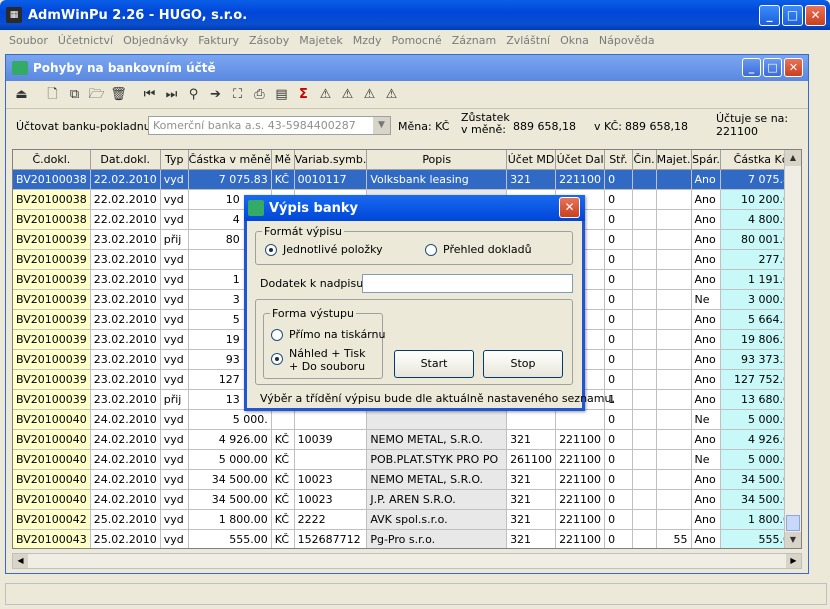 The width and height of the screenshot is (830, 609). Describe the element at coordinates (52, 538) in the screenshot. I see `table-cell: BV20100043` at that location.